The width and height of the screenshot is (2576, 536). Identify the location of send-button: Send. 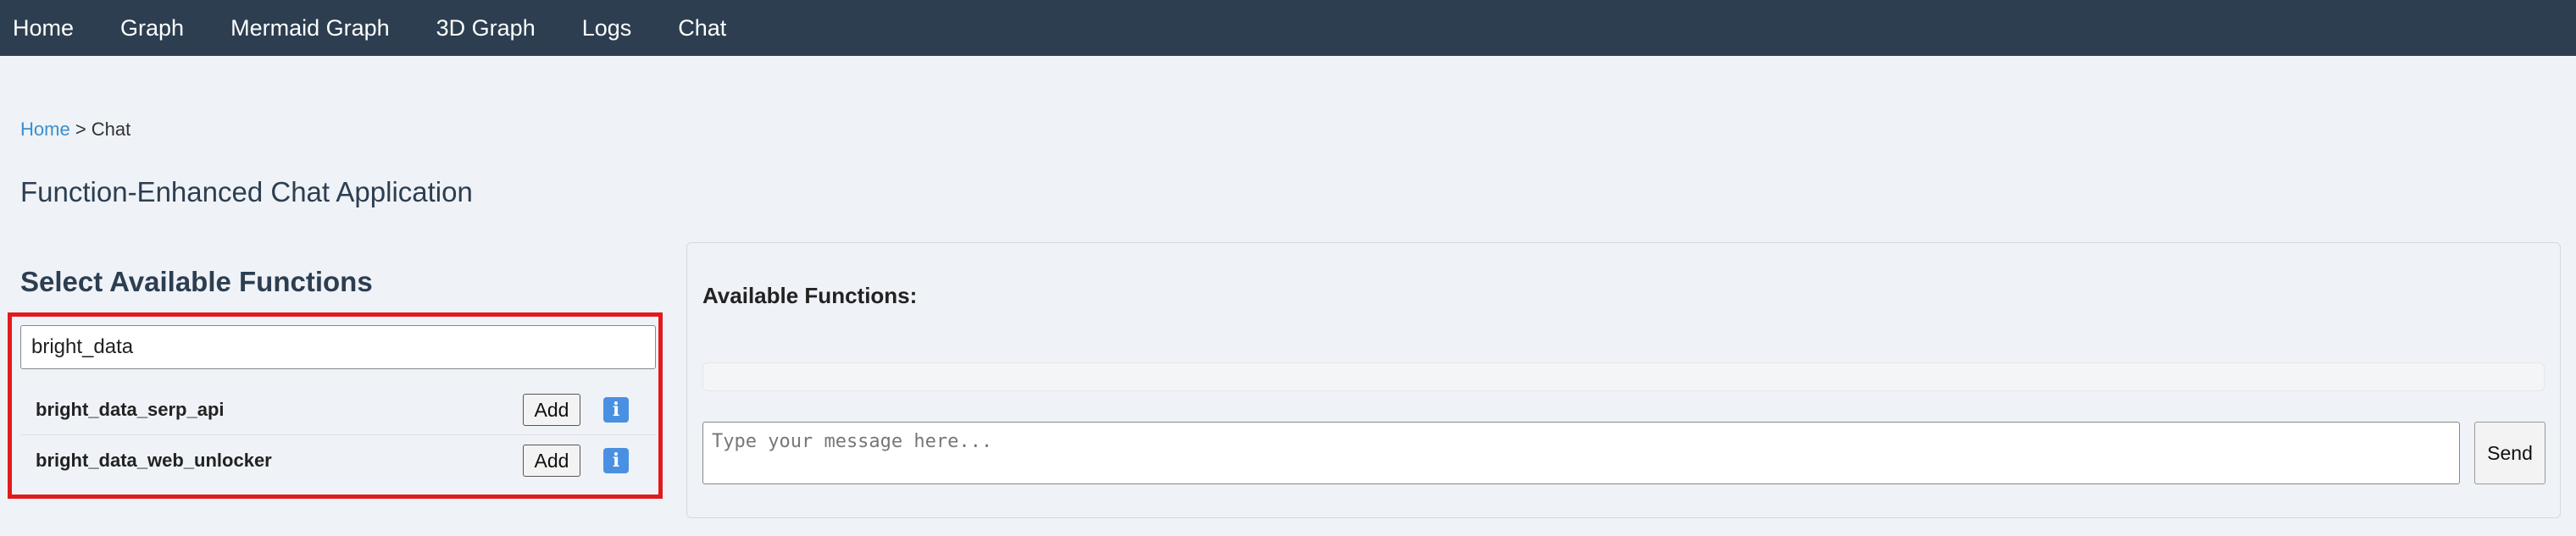
(2509, 453).